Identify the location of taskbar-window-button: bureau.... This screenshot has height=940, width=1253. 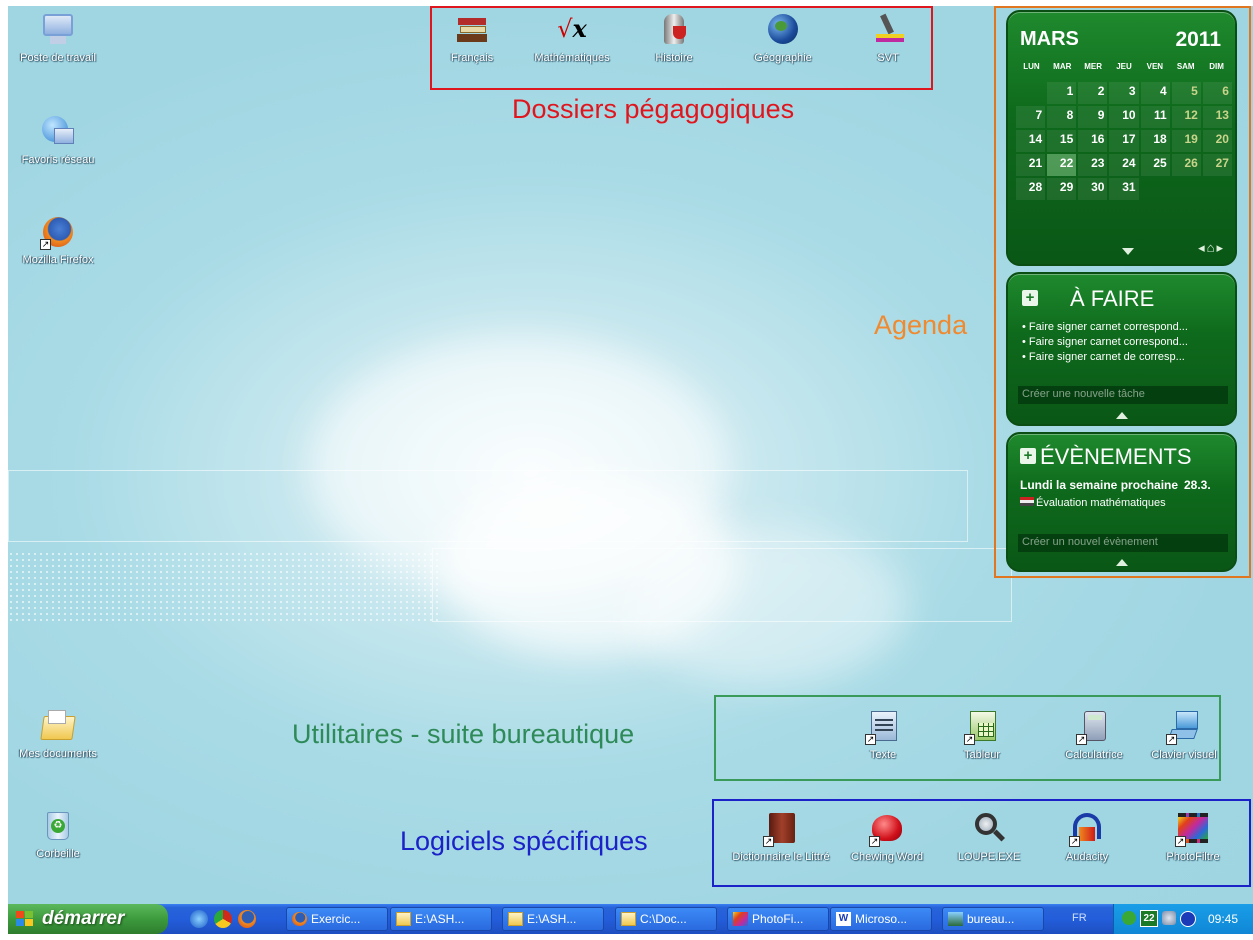
(993, 919).